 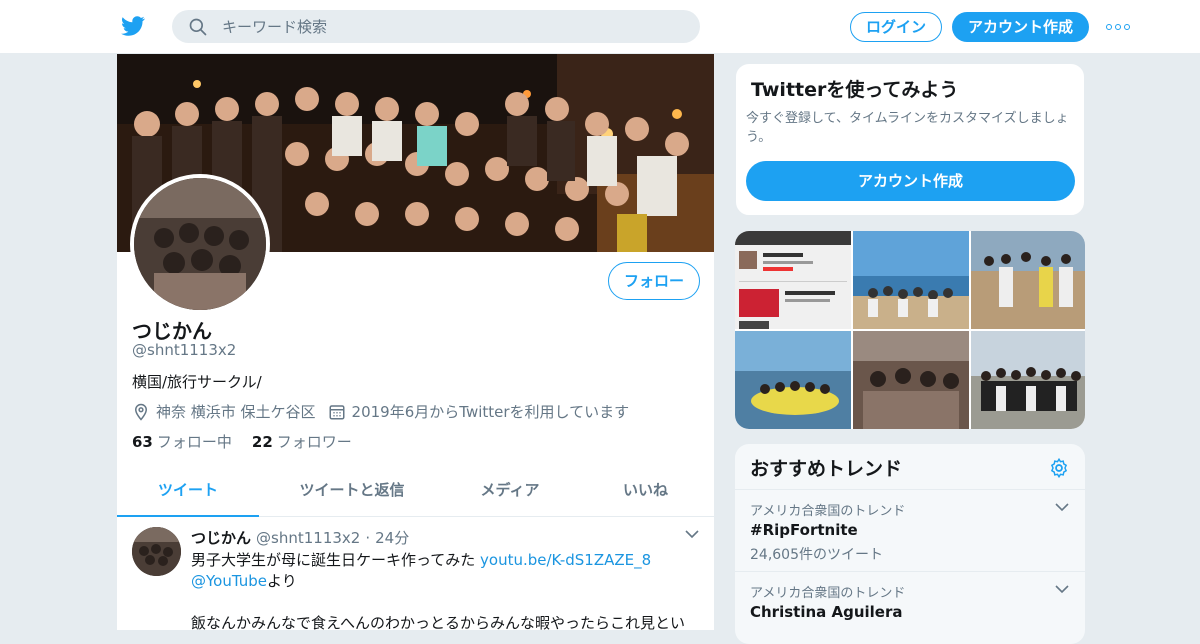 I want to click on profile-name: つじかん, so click(x=172, y=331).